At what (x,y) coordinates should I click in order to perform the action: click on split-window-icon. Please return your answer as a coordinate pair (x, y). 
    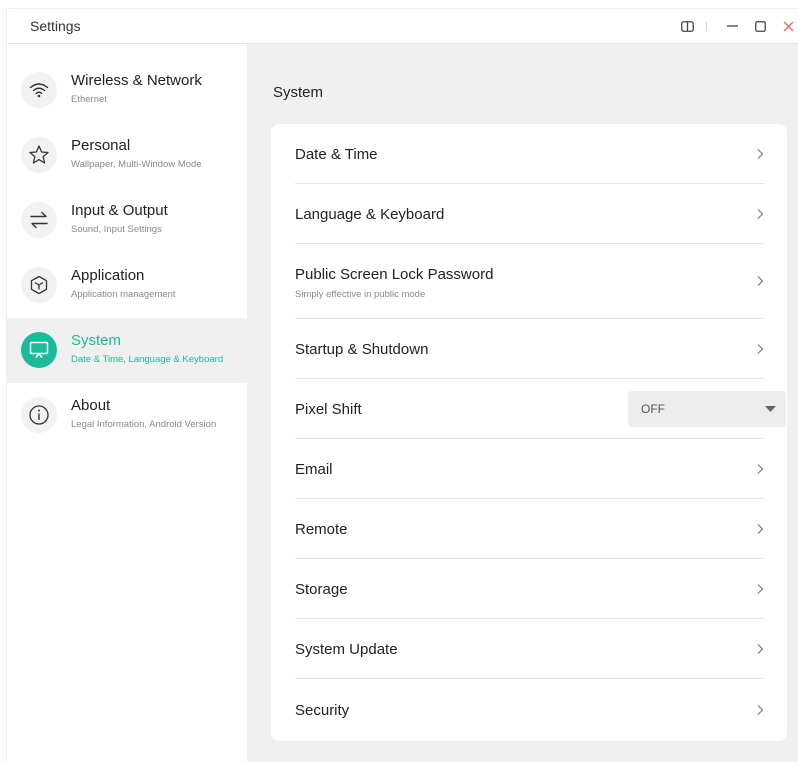
    Looking at the image, I should click on (687, 26).